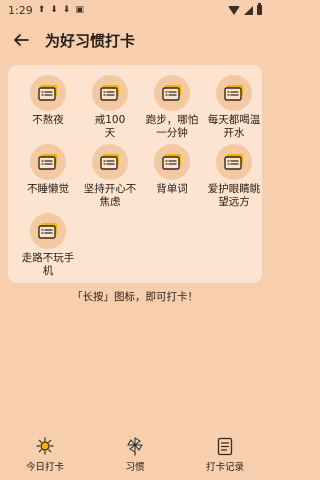 The height and width of the screenshot is (480, 320). I want to click on habit-item: 戒100天, so click(110, 111).